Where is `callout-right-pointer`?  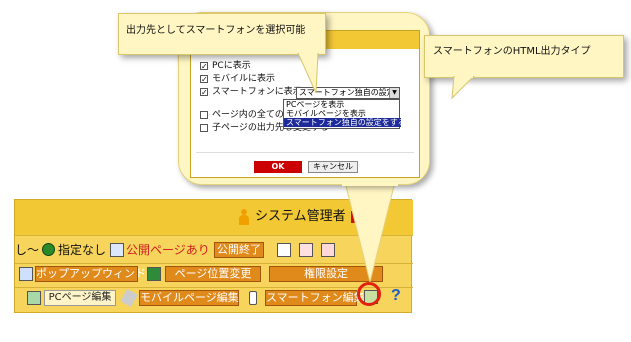
callout-right-pointer is located at coordinates (463, 88).